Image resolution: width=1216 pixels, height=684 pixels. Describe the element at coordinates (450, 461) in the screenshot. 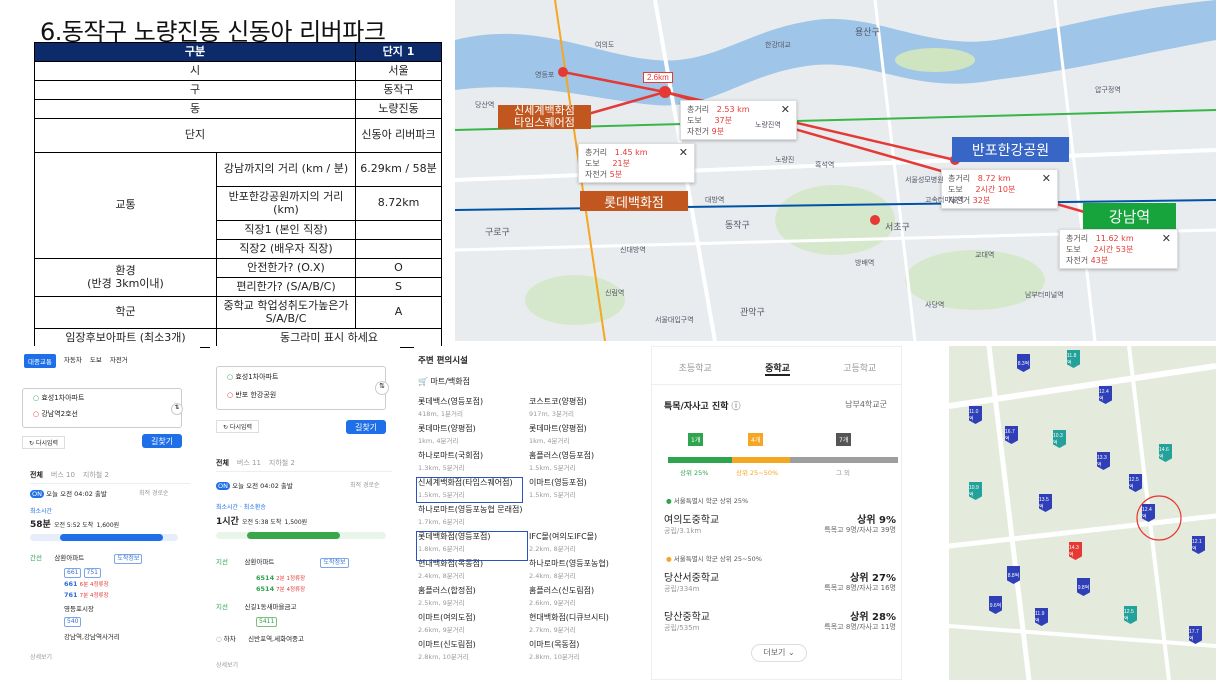

I see `facility-item: 하나로마트(국회점) 1.3km, 5분거리` at that location.